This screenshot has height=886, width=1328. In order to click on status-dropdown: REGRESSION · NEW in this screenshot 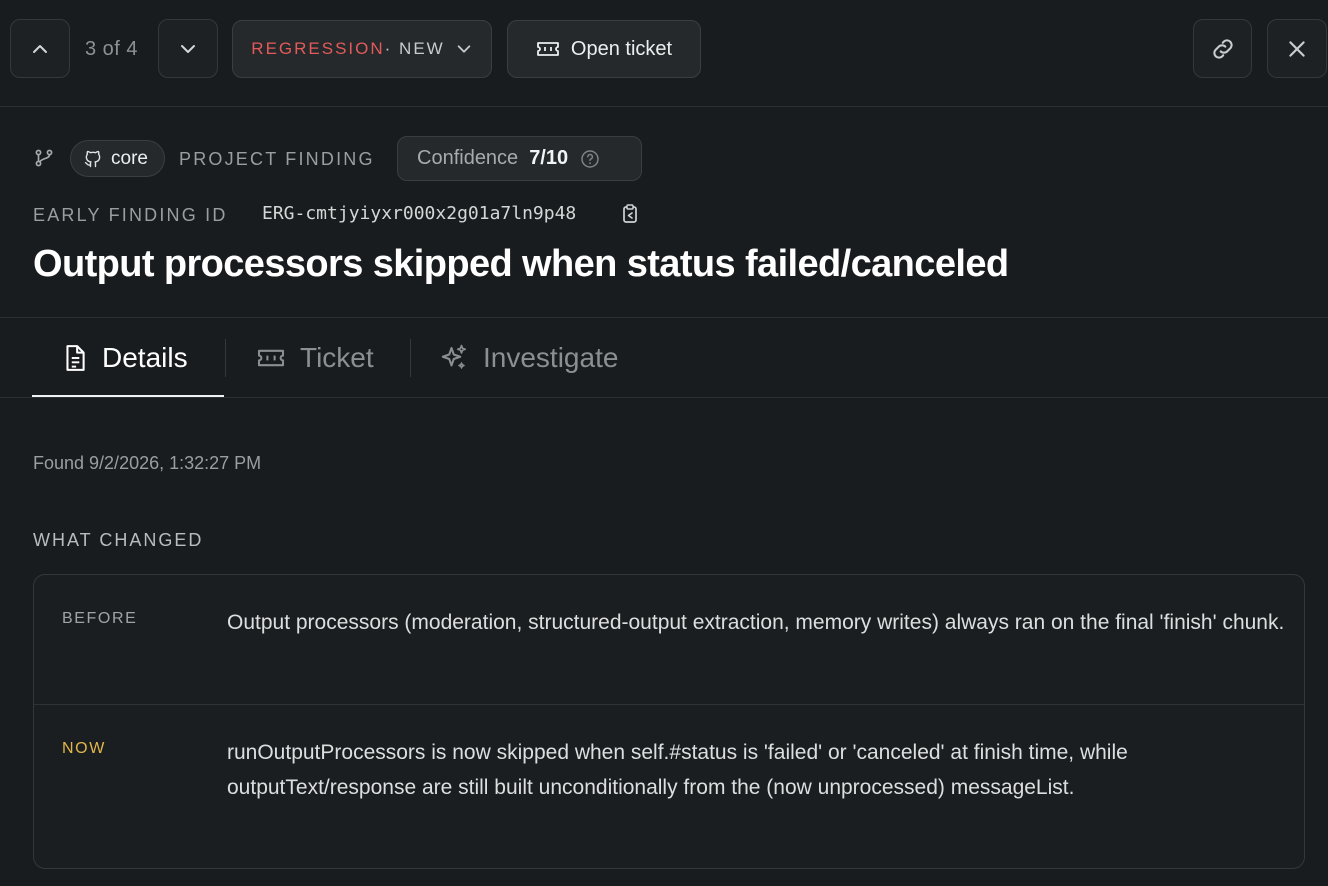, I will do `click(362, 49)`.